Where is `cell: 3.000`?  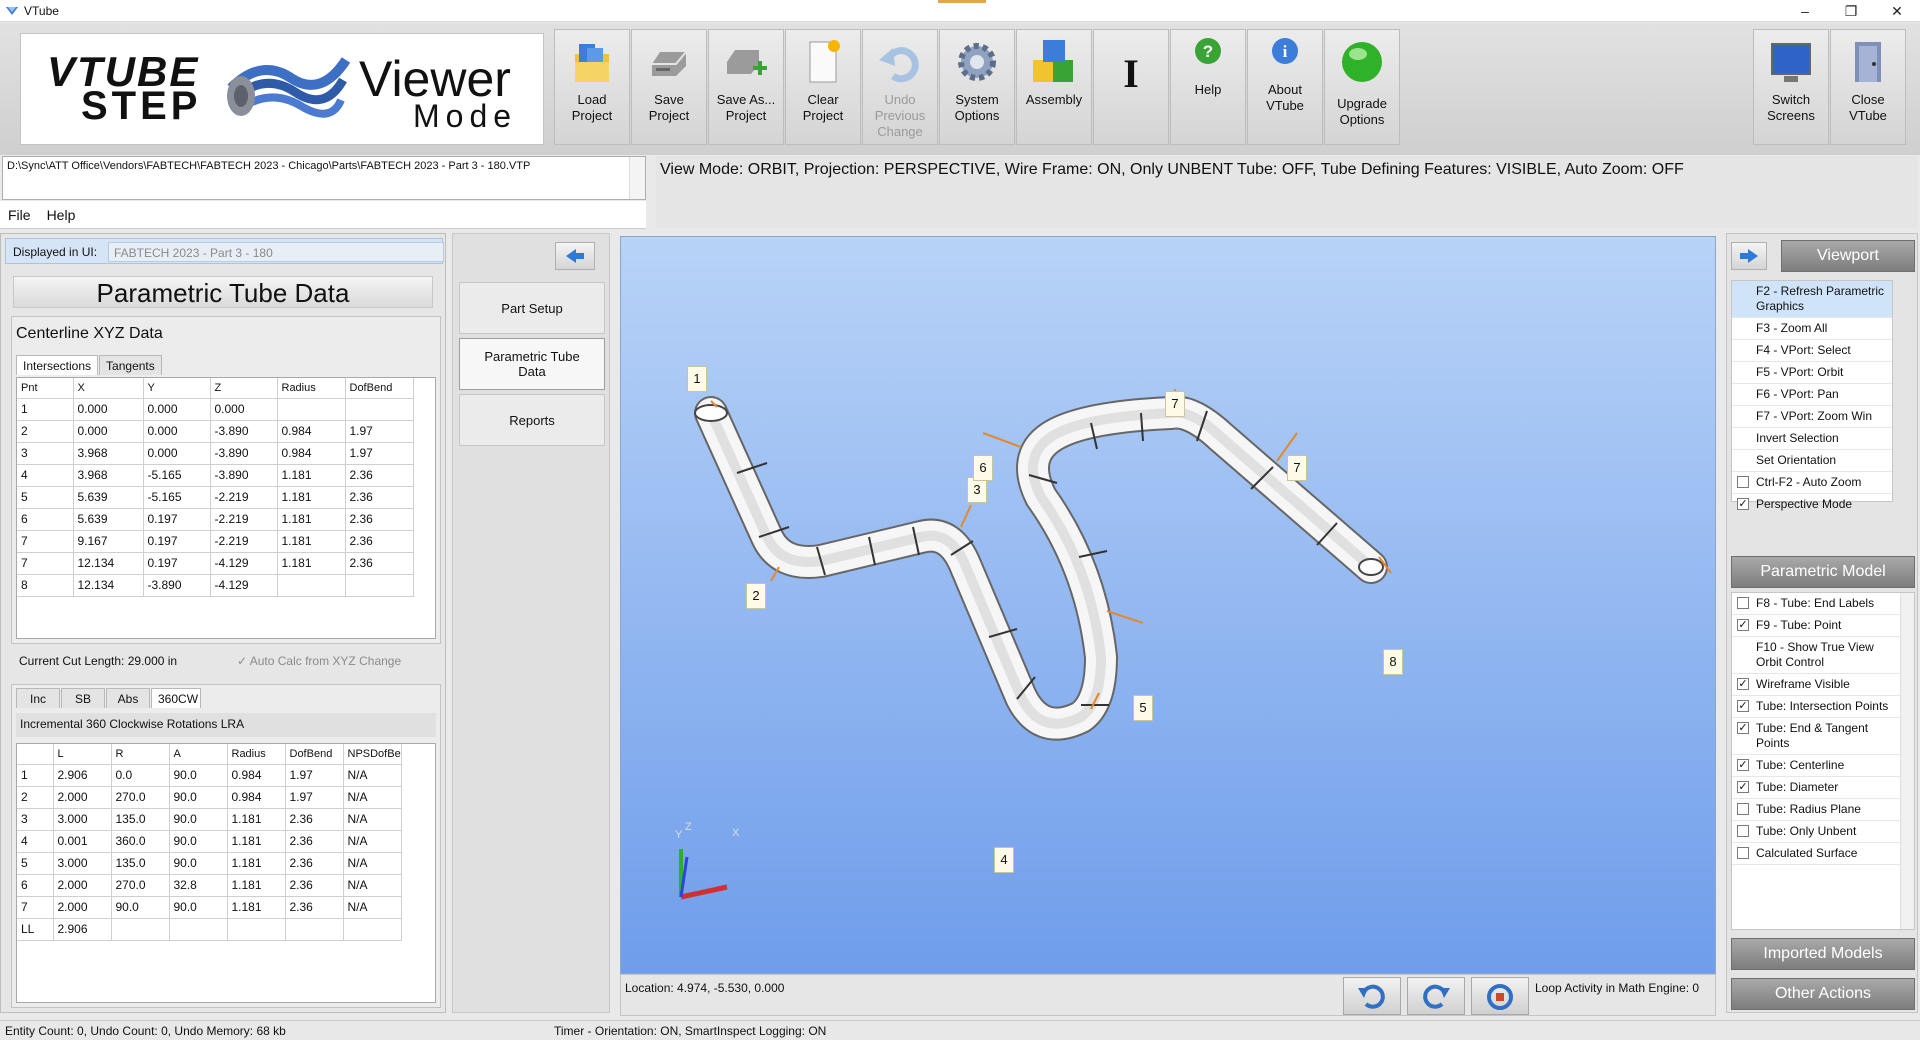
cell: 3.000 is located at coordinates (82, 863).